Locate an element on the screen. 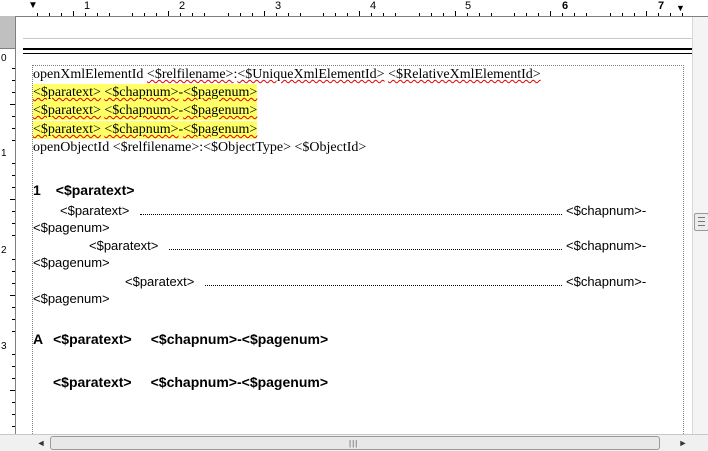  ruler-number: 3 is located at coordinates (278, 6).